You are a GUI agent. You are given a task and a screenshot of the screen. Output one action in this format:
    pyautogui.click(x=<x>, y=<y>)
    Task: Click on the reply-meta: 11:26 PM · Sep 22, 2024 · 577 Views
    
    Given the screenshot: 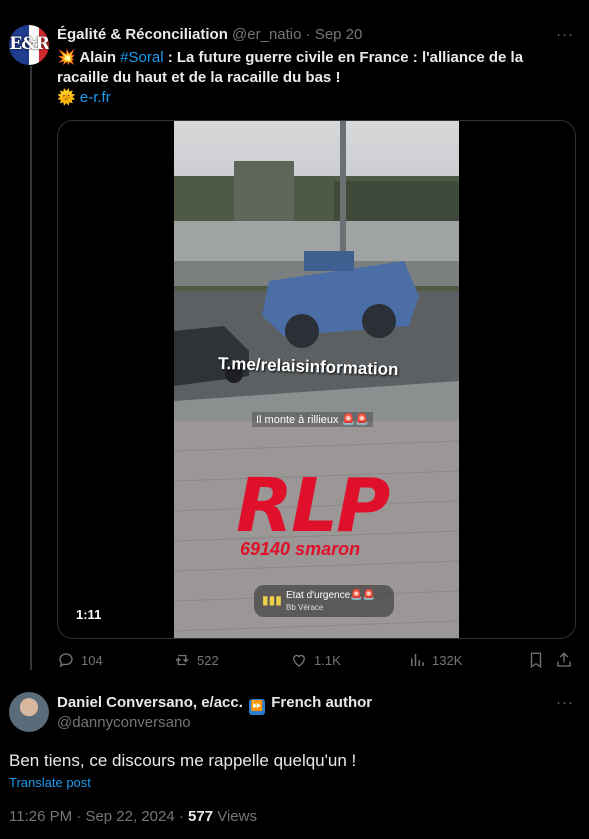 What is the action you would take?
    pyautogui.click(x=133, y=816)
    